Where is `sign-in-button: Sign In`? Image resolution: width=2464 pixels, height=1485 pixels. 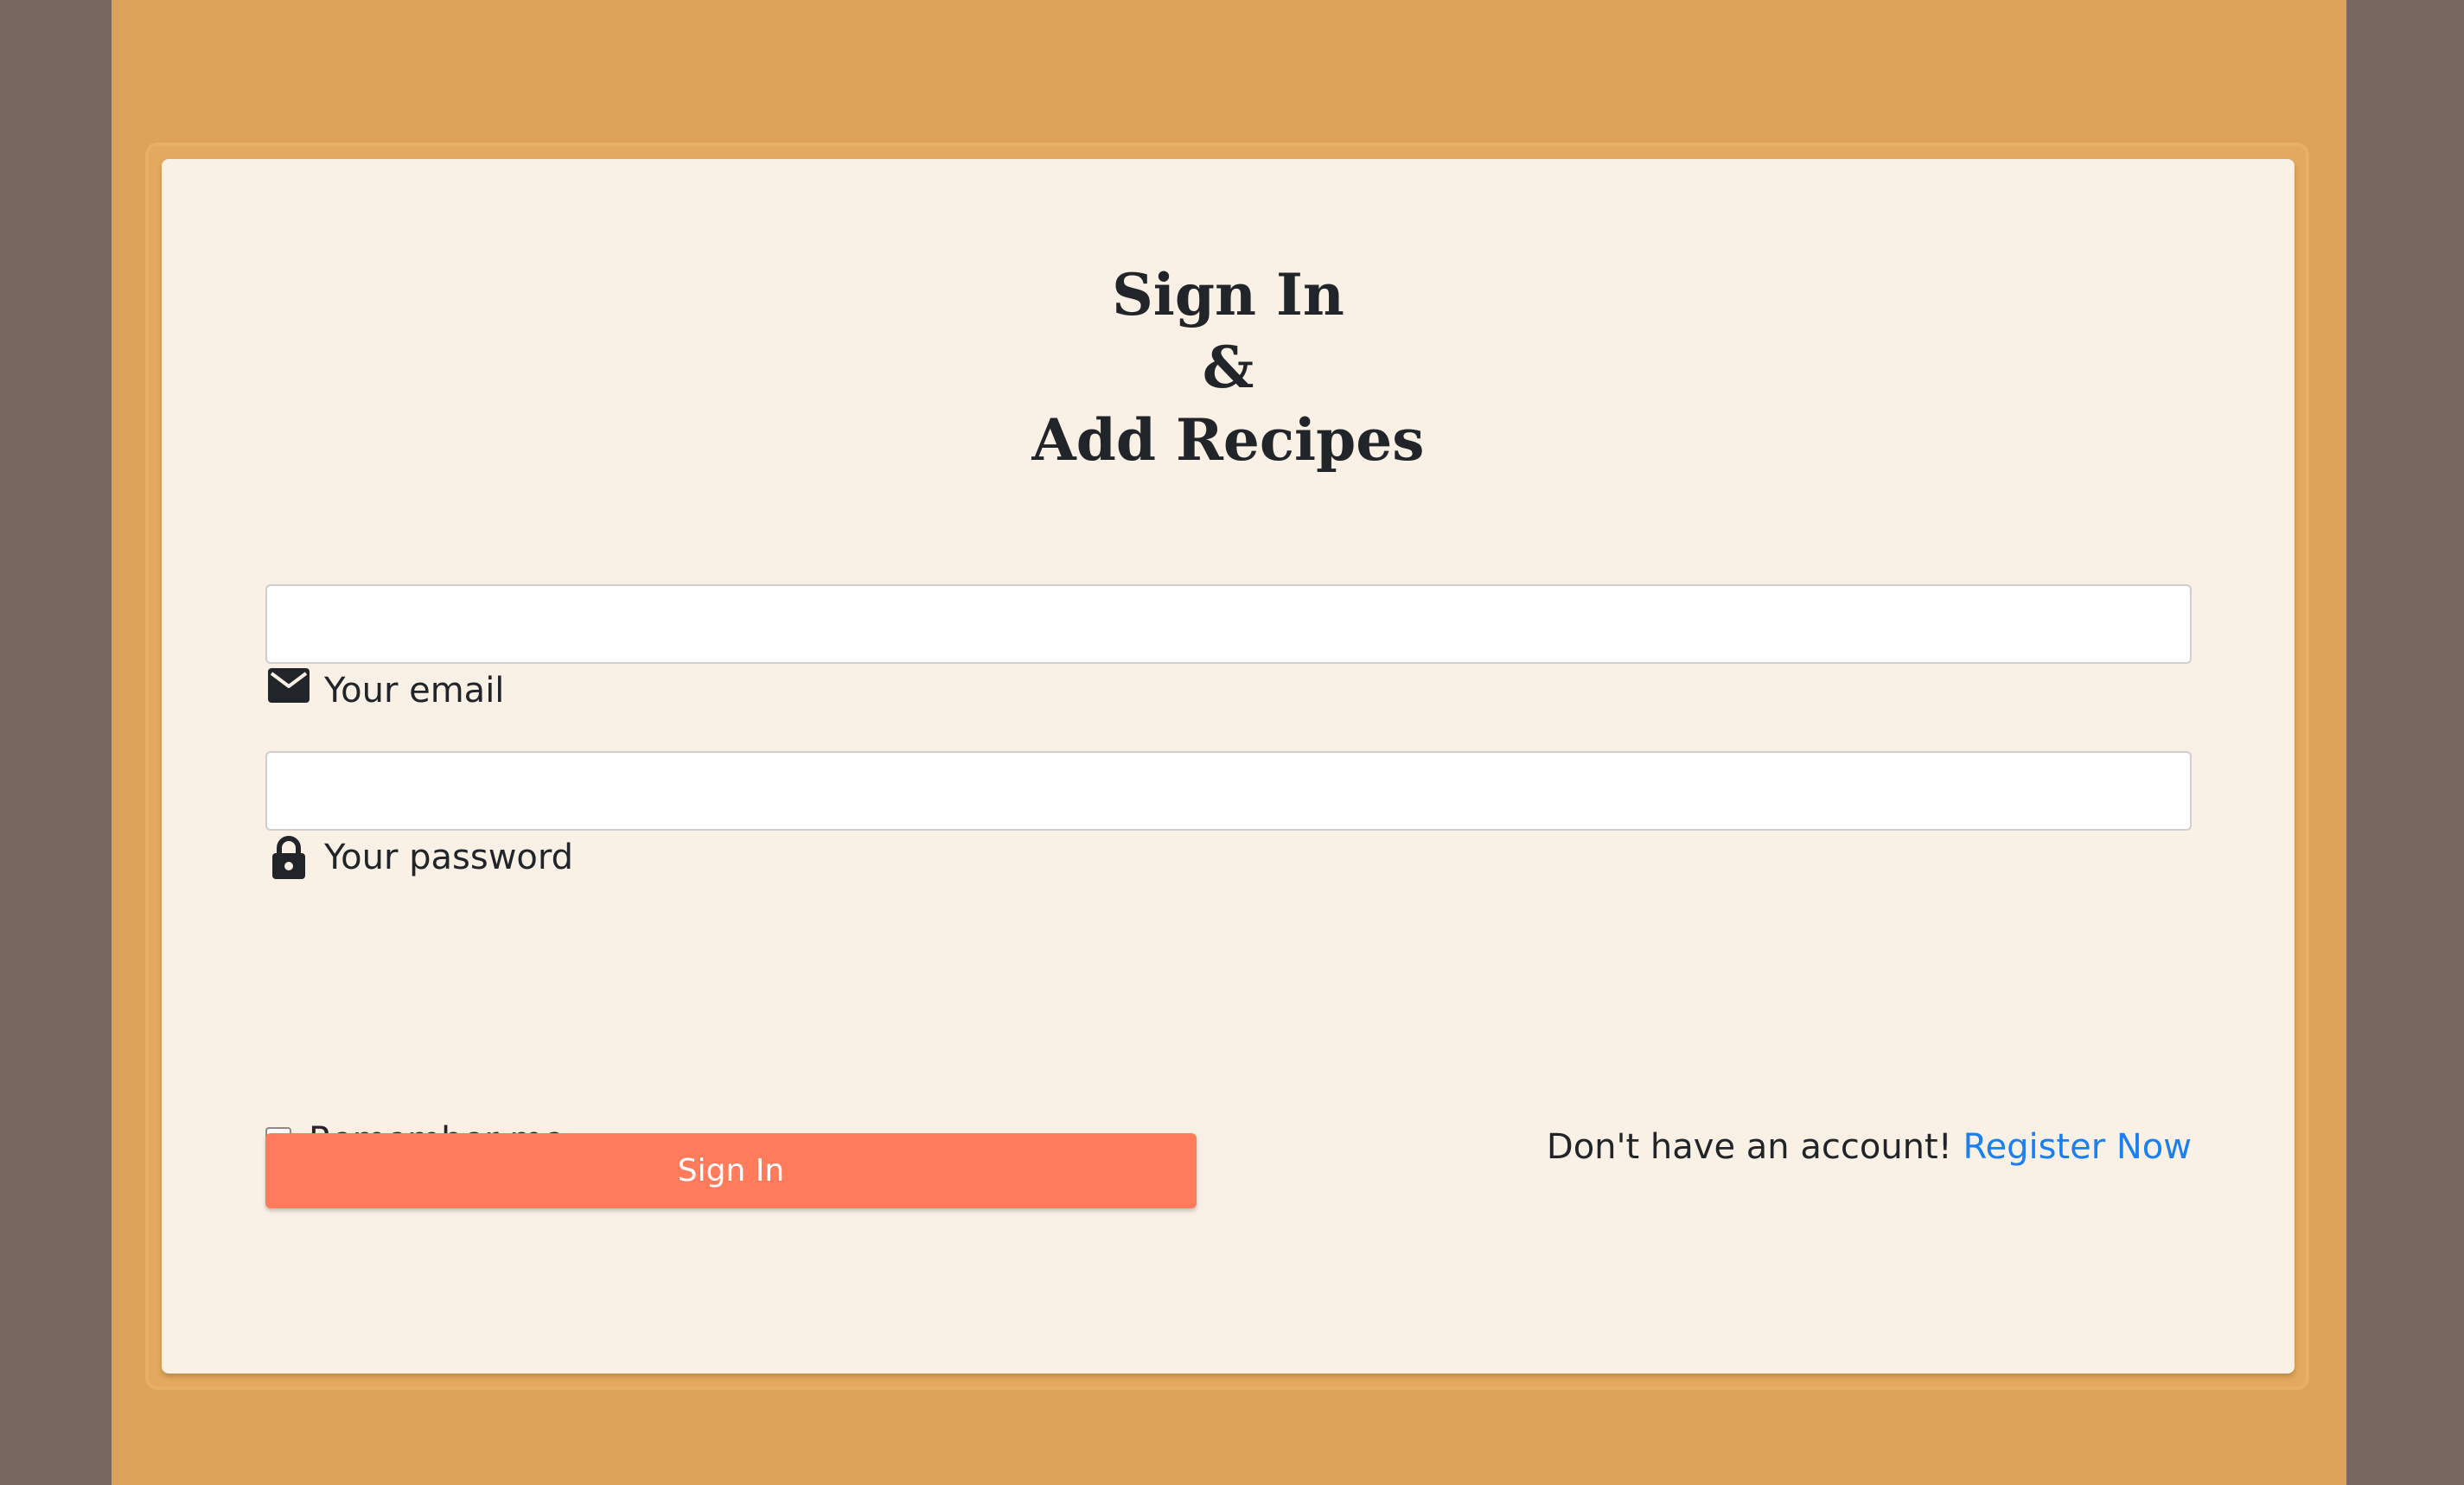
sign-in-button: Sign In is located at coordinates (731, 1170).